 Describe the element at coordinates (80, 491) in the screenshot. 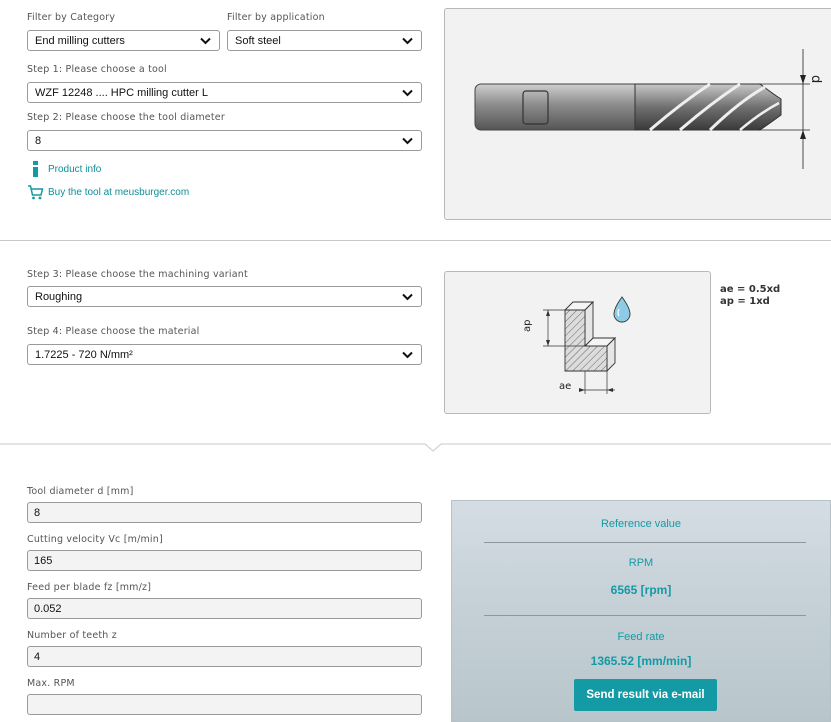

I see `field-label-tool-diameter: Tool diameter d [mm]` at that location.